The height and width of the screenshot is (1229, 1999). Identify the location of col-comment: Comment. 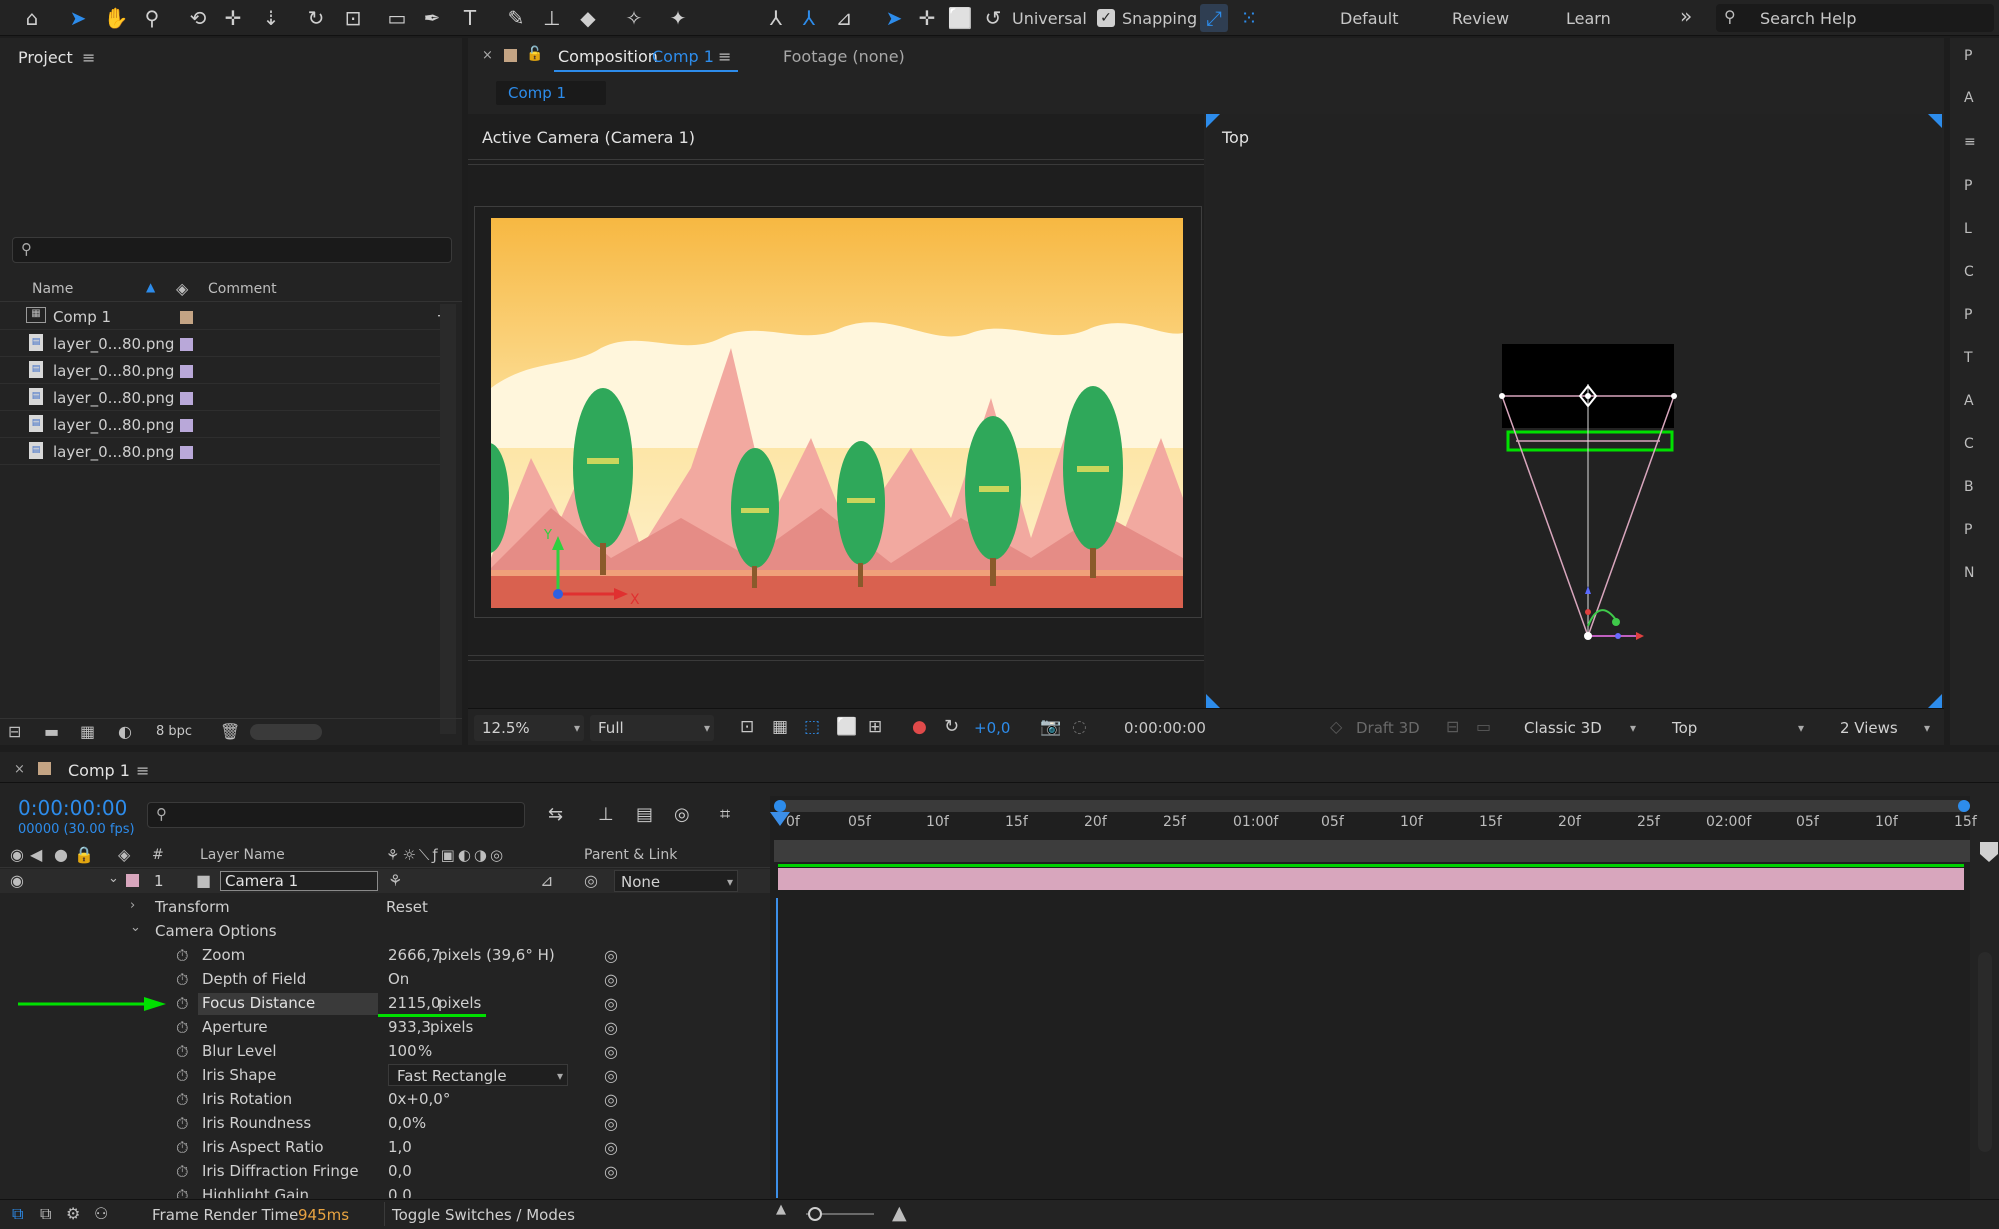
(242, 289).